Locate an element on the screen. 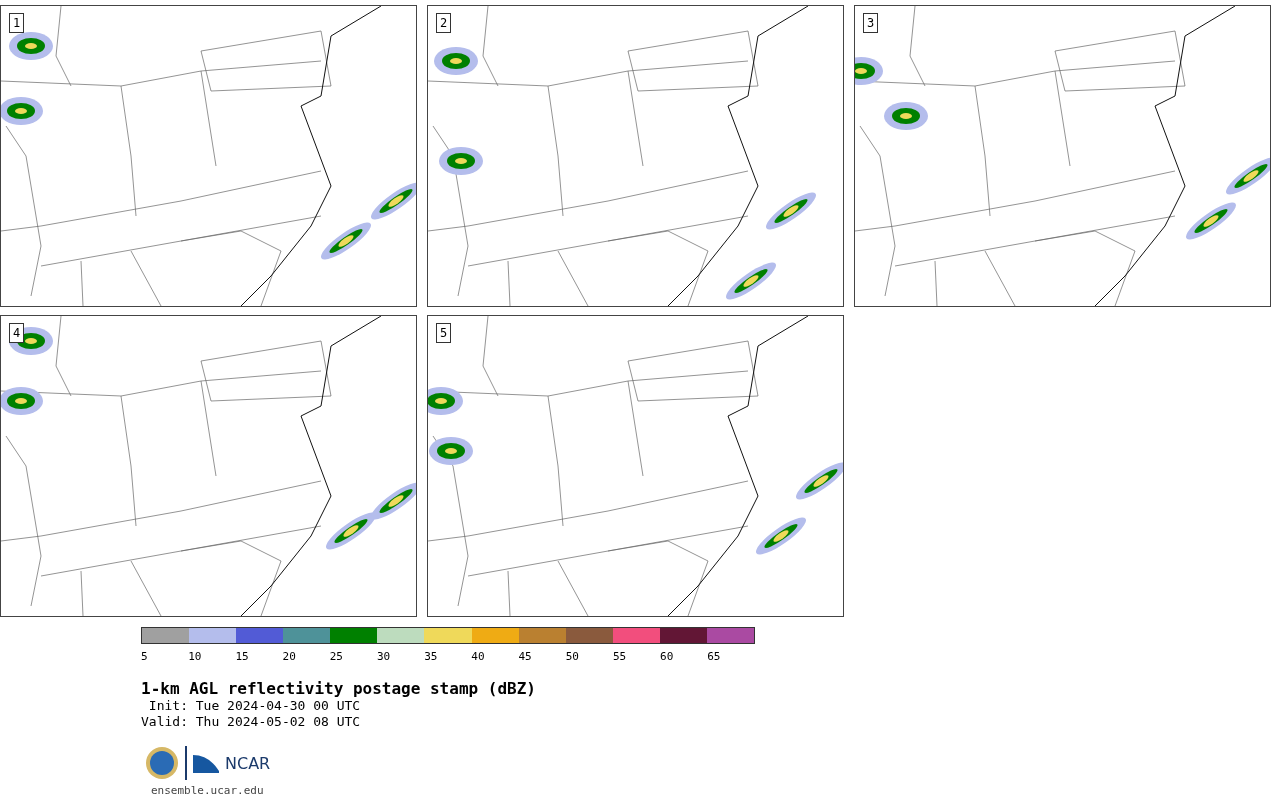  swoosh-icon is located at coordinates (206, 763).